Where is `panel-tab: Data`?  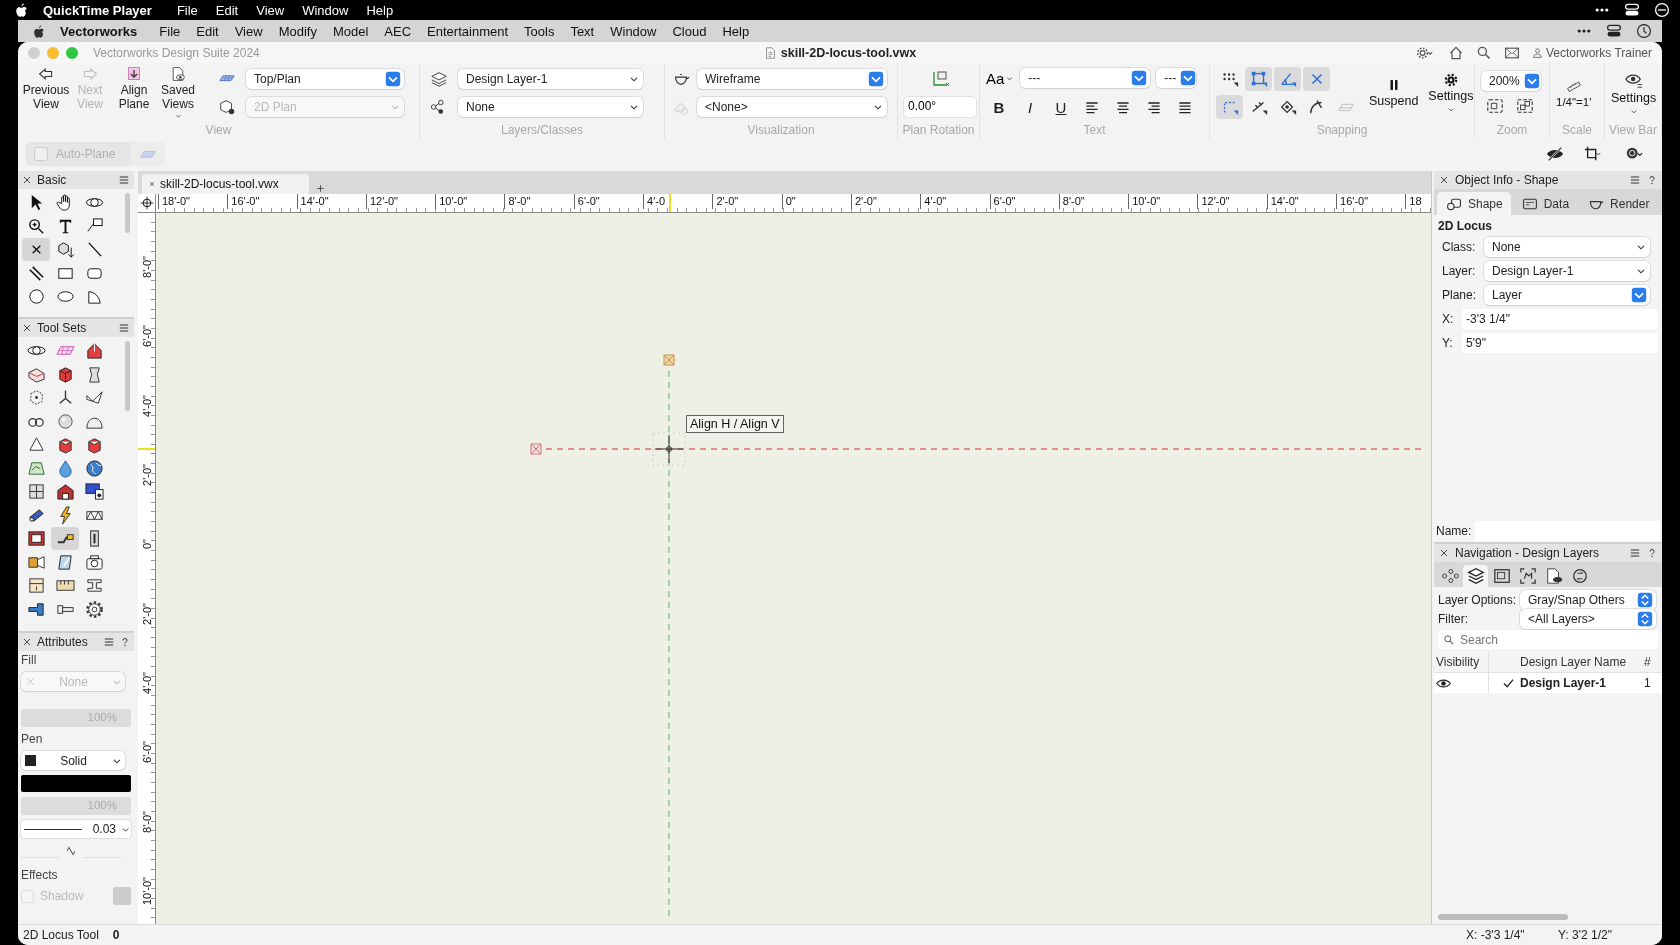
panel-tab: Data is located at coordinates (1545, 204).